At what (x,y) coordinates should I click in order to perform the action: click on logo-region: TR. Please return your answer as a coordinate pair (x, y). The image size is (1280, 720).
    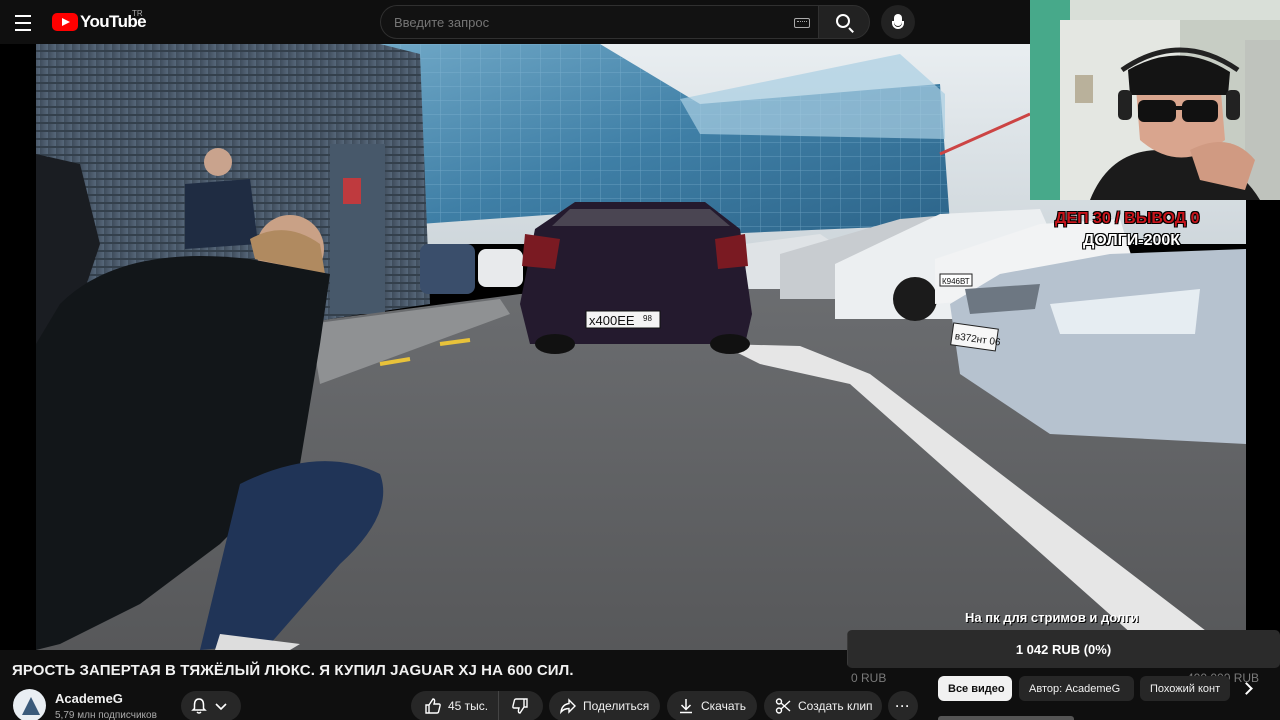
    Looking at the image, I should click on (137, 13).